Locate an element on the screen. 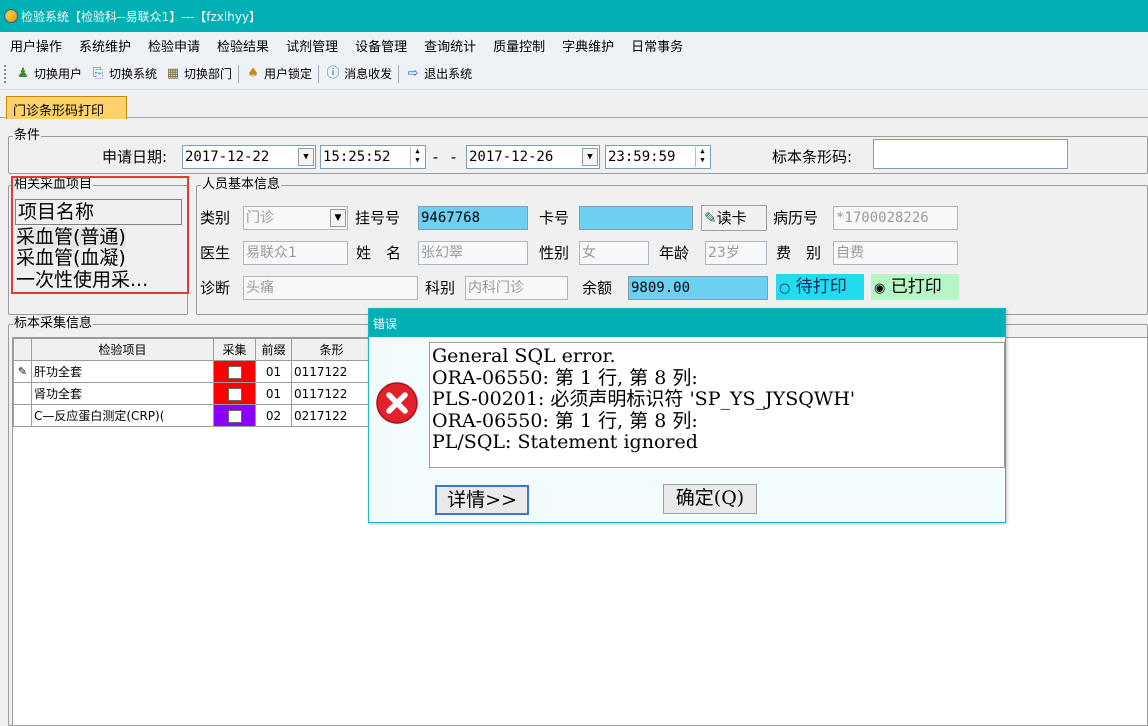  blood-item: 采血管(血凝) is located at coordinates (71, 258).